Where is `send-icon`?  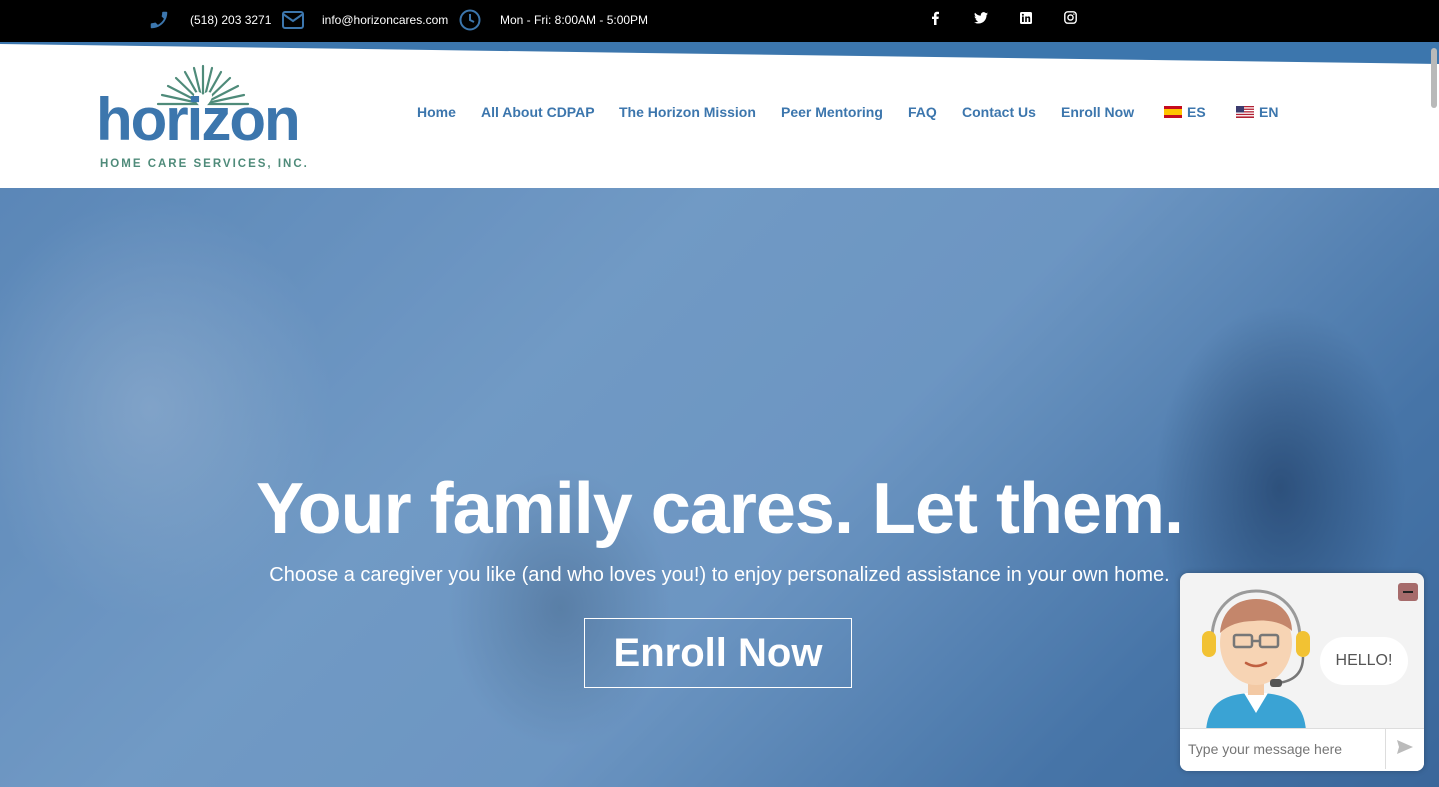
send-icon is located at coordinates (1405, 749).